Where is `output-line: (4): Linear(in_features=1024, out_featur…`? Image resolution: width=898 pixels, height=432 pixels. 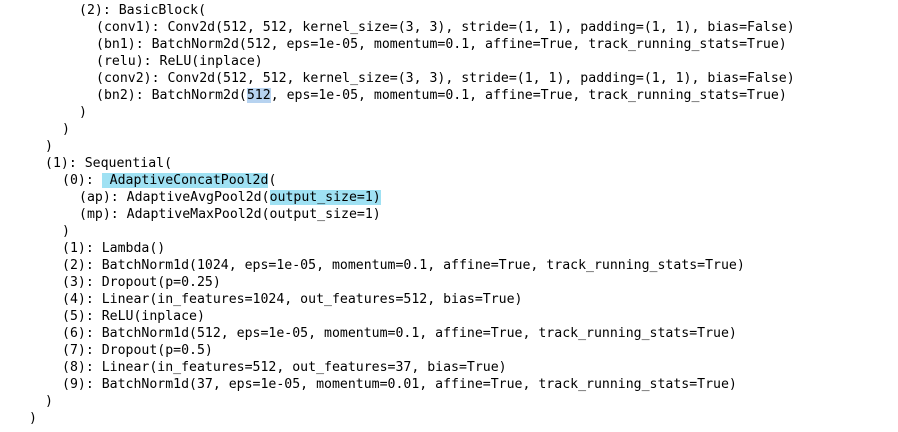 output-line: (4): Linear(in_features=1024, out_featur… is located at coordinates (292, 299).